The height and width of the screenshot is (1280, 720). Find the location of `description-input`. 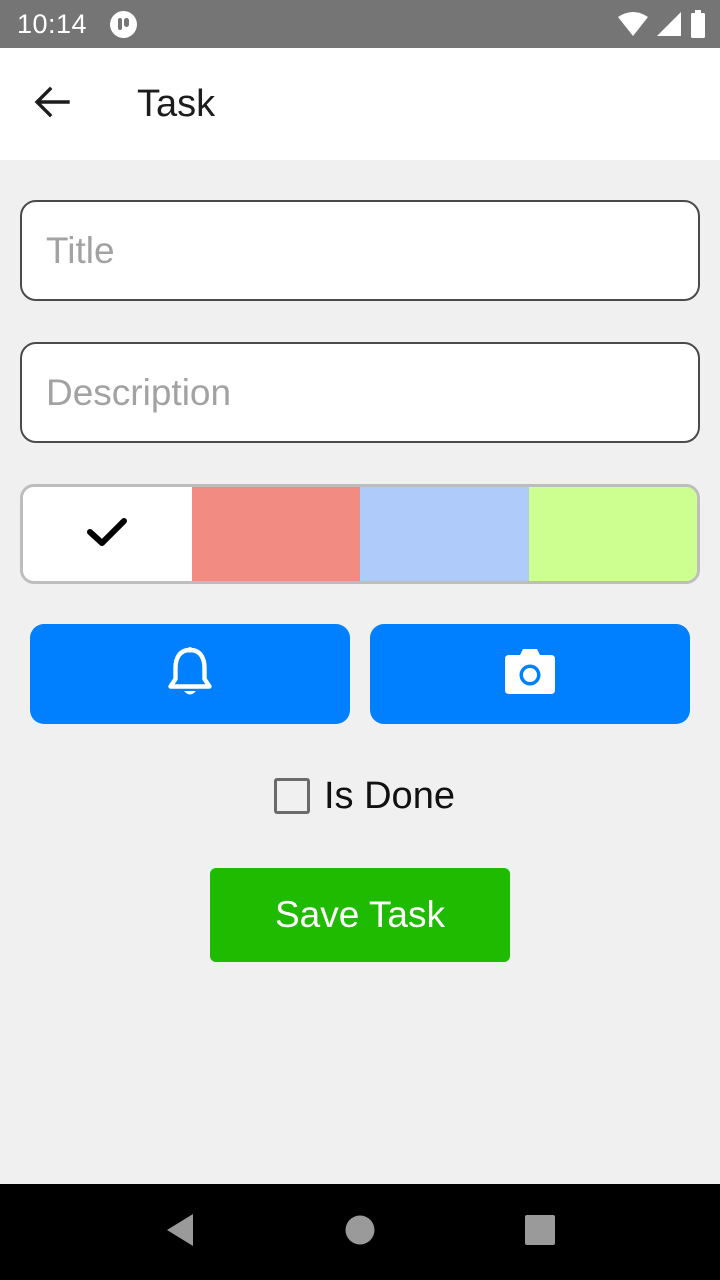

description-input is located at coordinates (360, 392).